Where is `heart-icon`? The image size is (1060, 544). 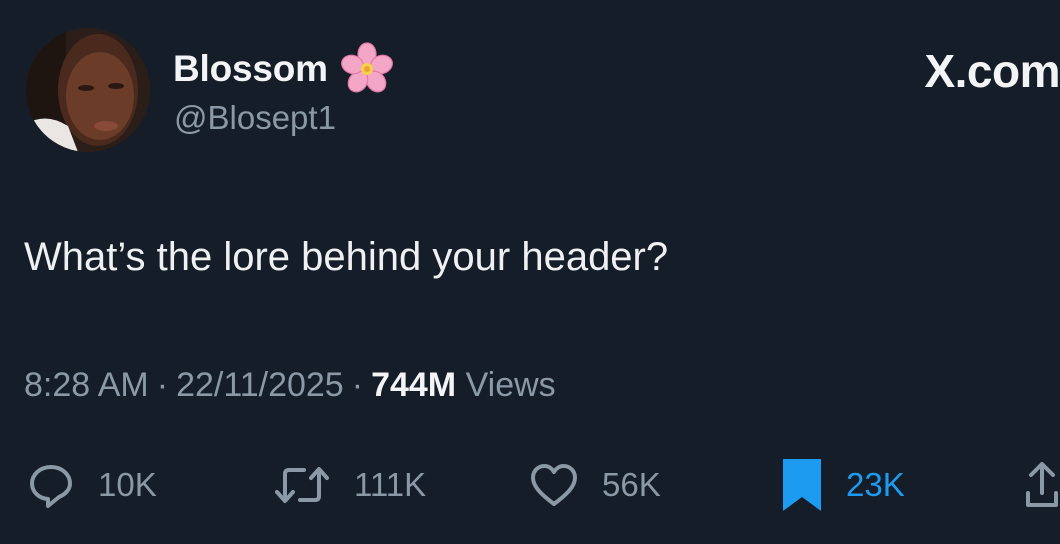 heart-icon is located at coordinates (554, 485).